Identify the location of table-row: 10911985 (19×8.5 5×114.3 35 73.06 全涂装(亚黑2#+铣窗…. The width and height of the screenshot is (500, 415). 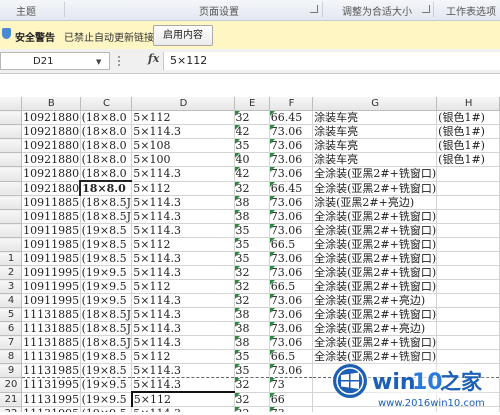
(250, 230).